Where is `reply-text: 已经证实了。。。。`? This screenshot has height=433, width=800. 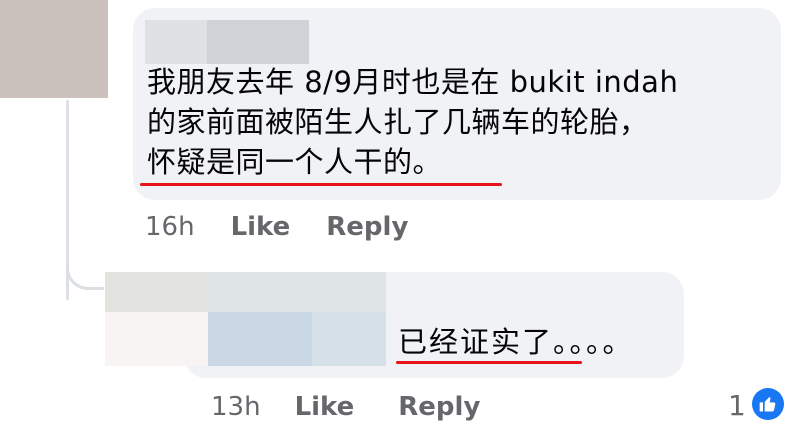
reply-text: 已经证实了。。。。 is located at coordinates (516, 342).